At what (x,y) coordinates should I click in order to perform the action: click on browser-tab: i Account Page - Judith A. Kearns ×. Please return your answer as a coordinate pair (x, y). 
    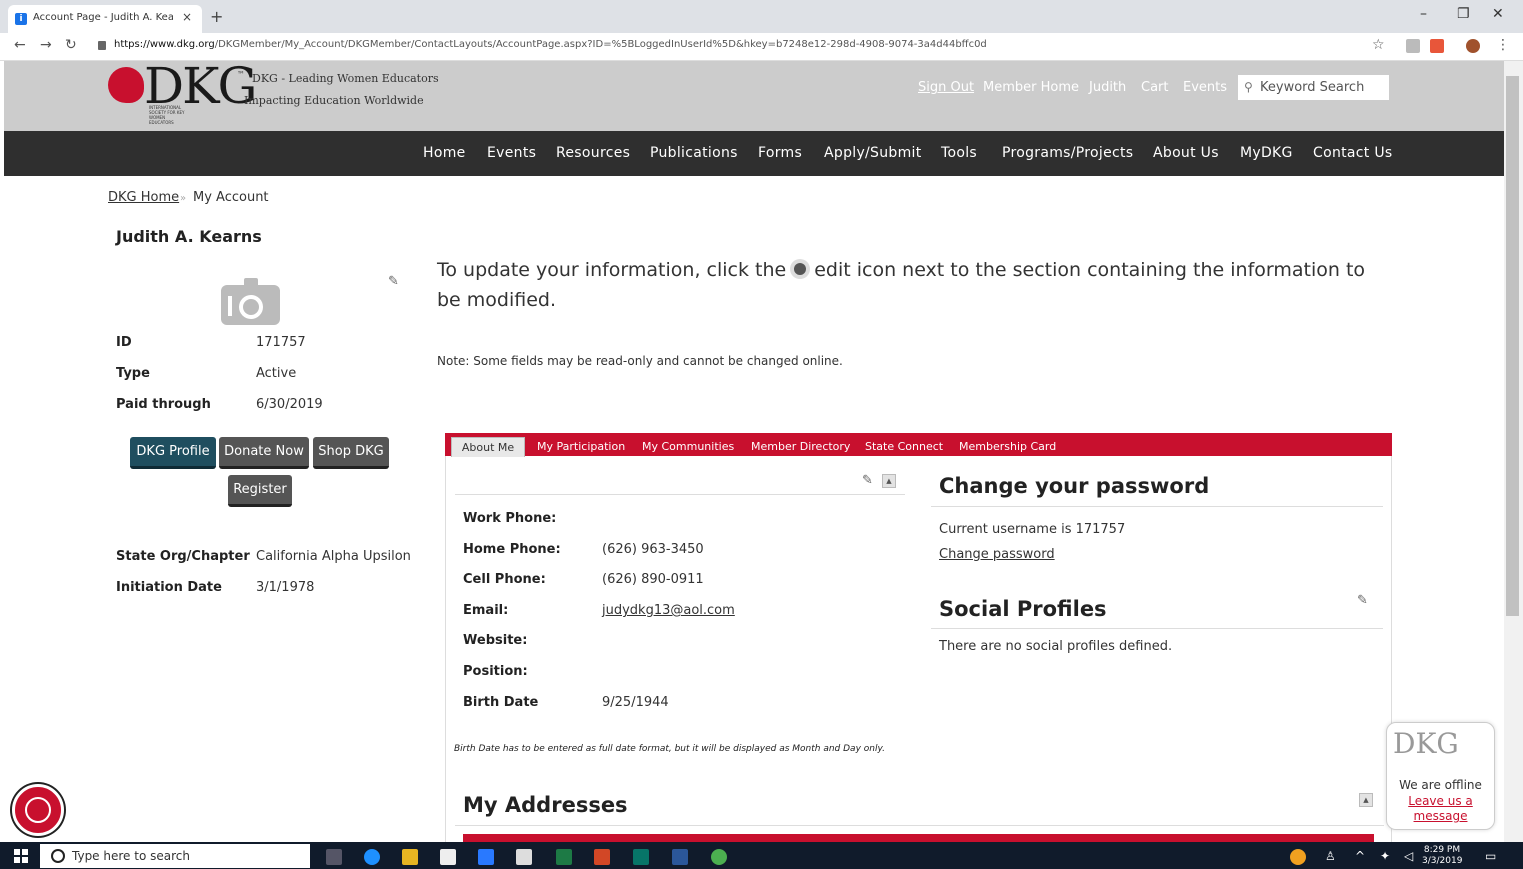
    Looking at the image, I should click on (105, 19).